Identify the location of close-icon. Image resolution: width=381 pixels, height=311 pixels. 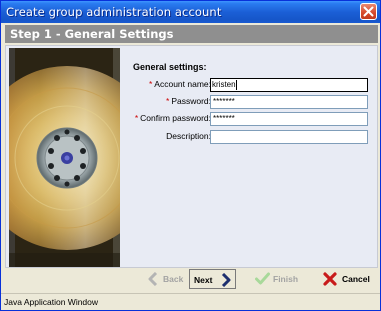
(368, 11).